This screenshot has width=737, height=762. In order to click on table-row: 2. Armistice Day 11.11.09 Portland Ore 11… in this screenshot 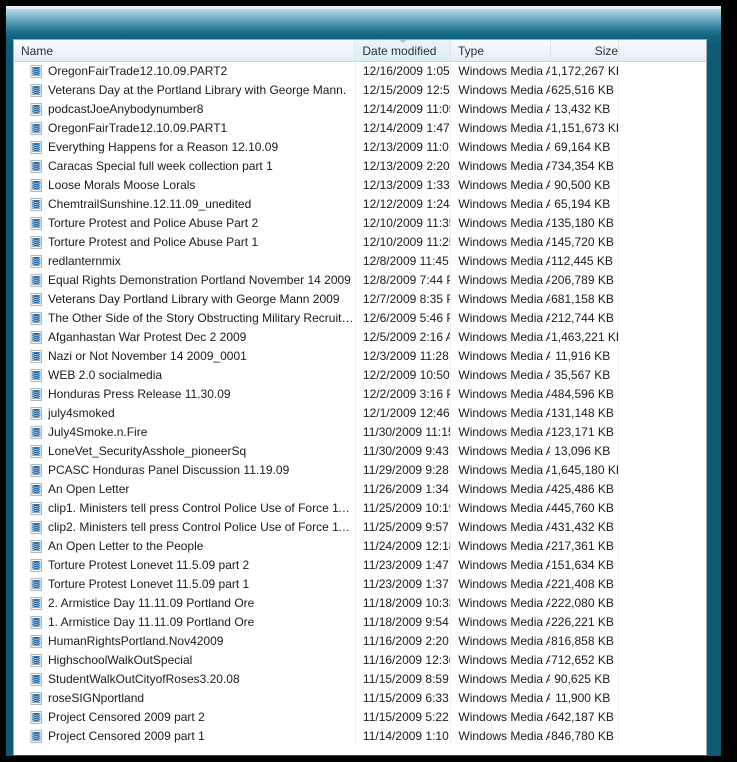, I will do `click(360, 603)`.